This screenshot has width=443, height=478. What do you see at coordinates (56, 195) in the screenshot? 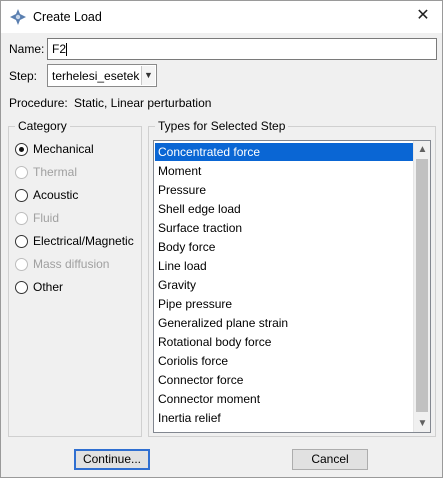
I see `category-option-label: Acoustic` at bounding box center [56, 195].